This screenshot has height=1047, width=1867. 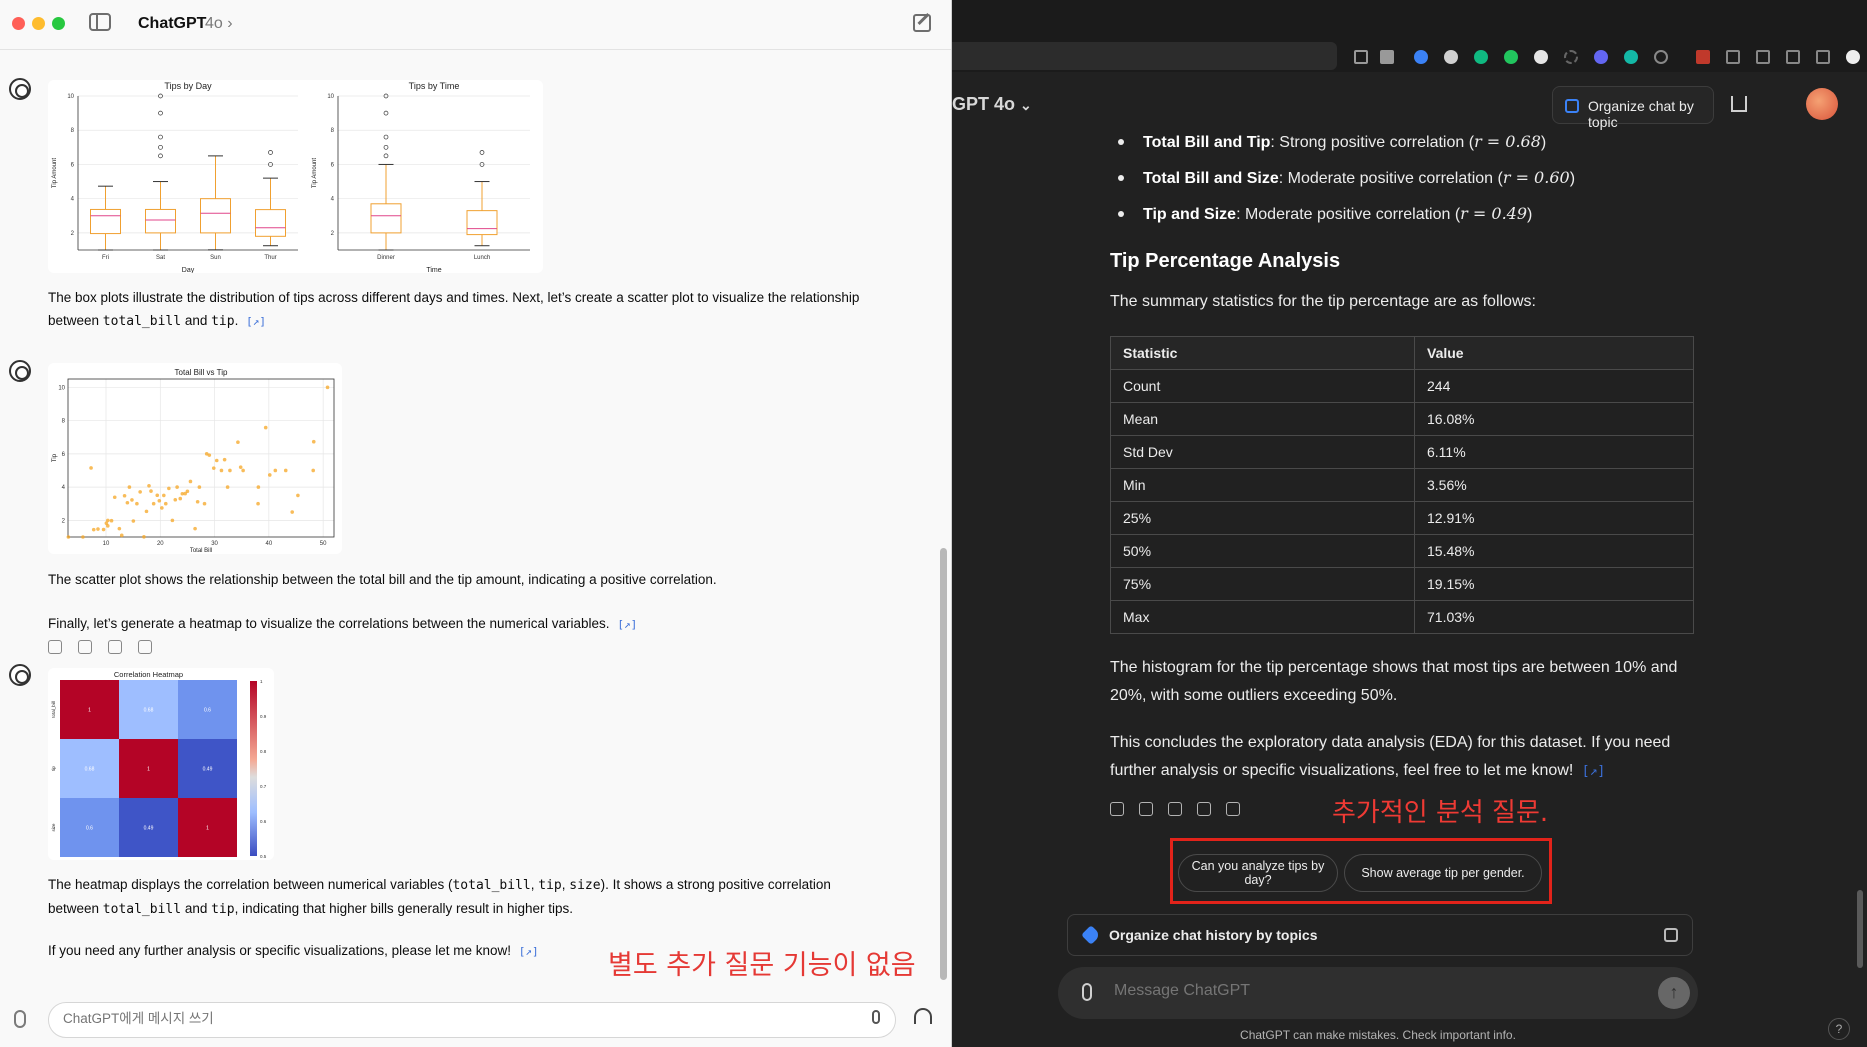 I want to click on suggestion-button: Can you analyze tips by day?, so click(x=1258, y=873).